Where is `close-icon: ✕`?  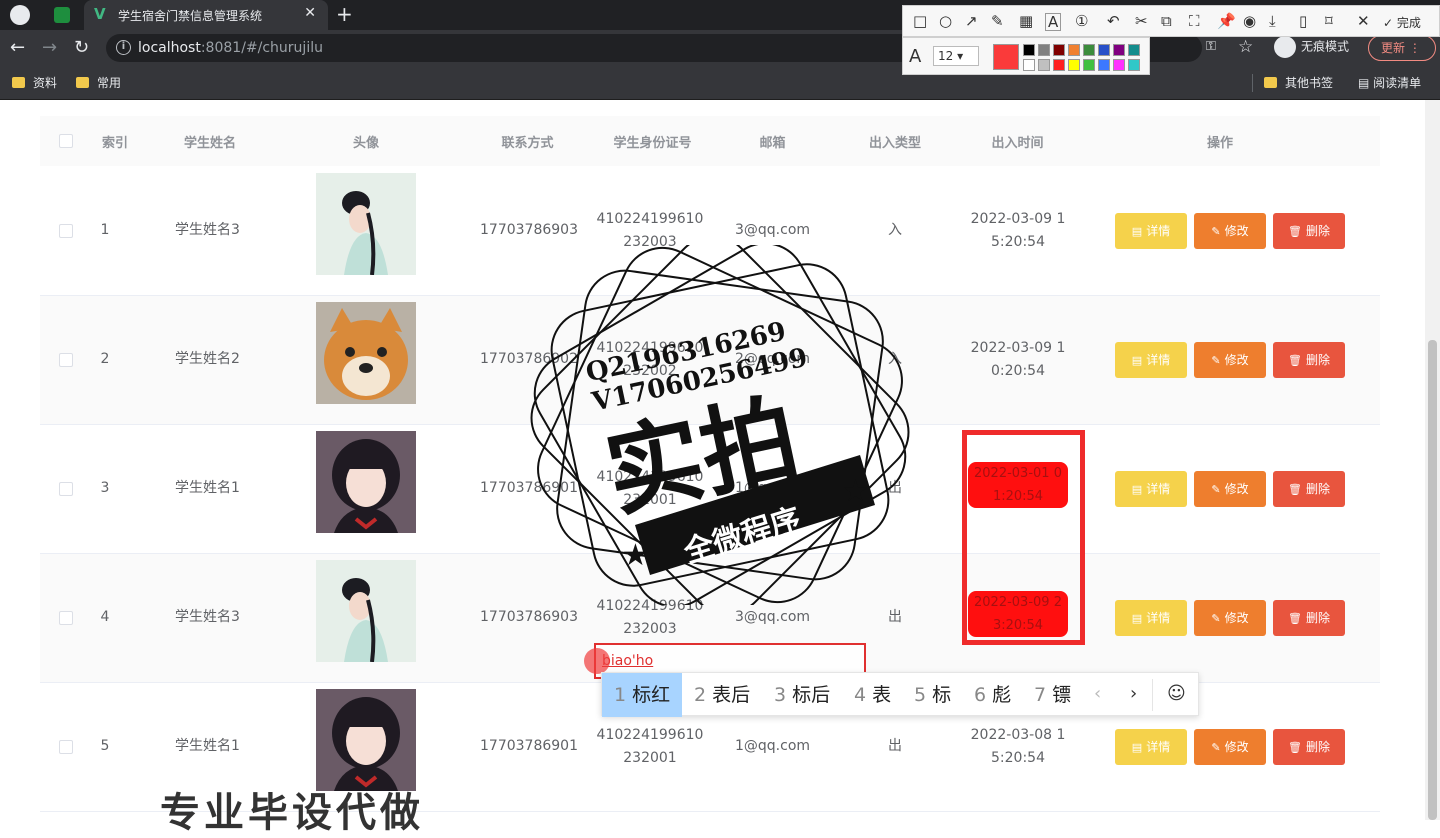
close-icon: ✕ is located at coordinates (1363, 21).